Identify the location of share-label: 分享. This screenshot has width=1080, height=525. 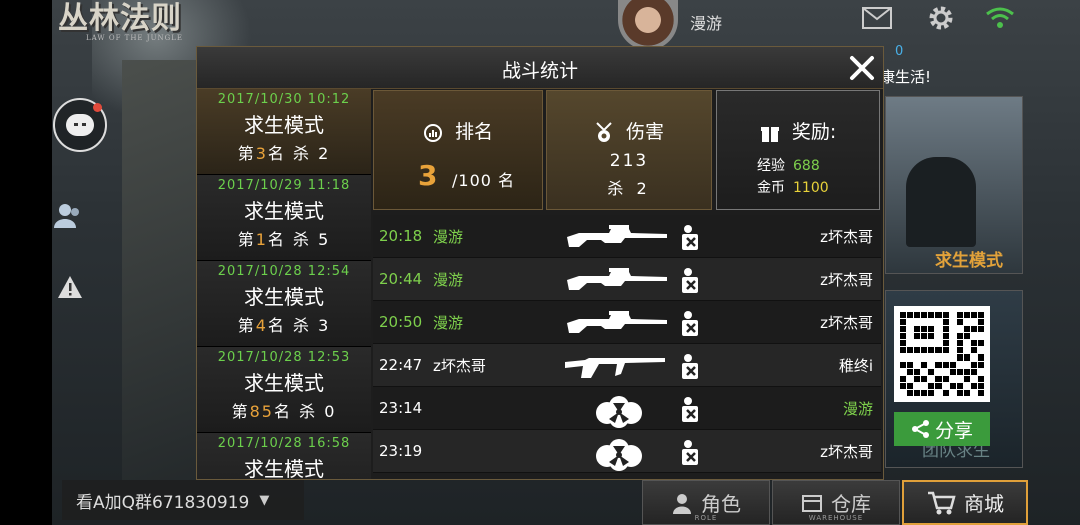
(953, 430).